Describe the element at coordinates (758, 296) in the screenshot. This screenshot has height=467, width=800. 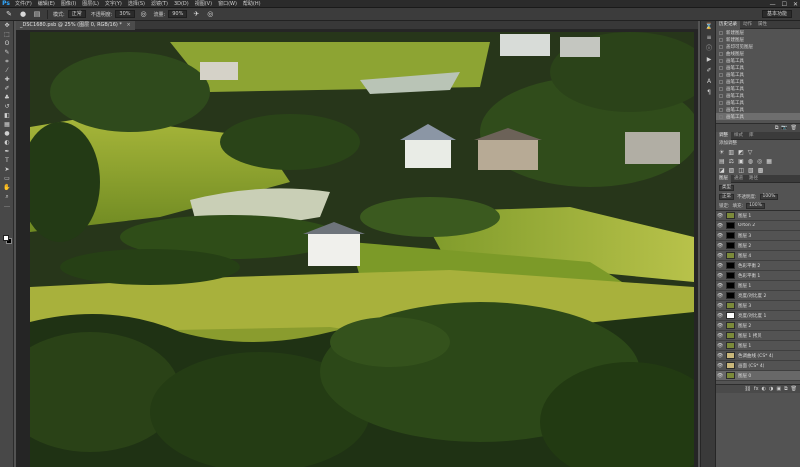
I see `layer-row: 👁 亮度/对比度 2` at that location.